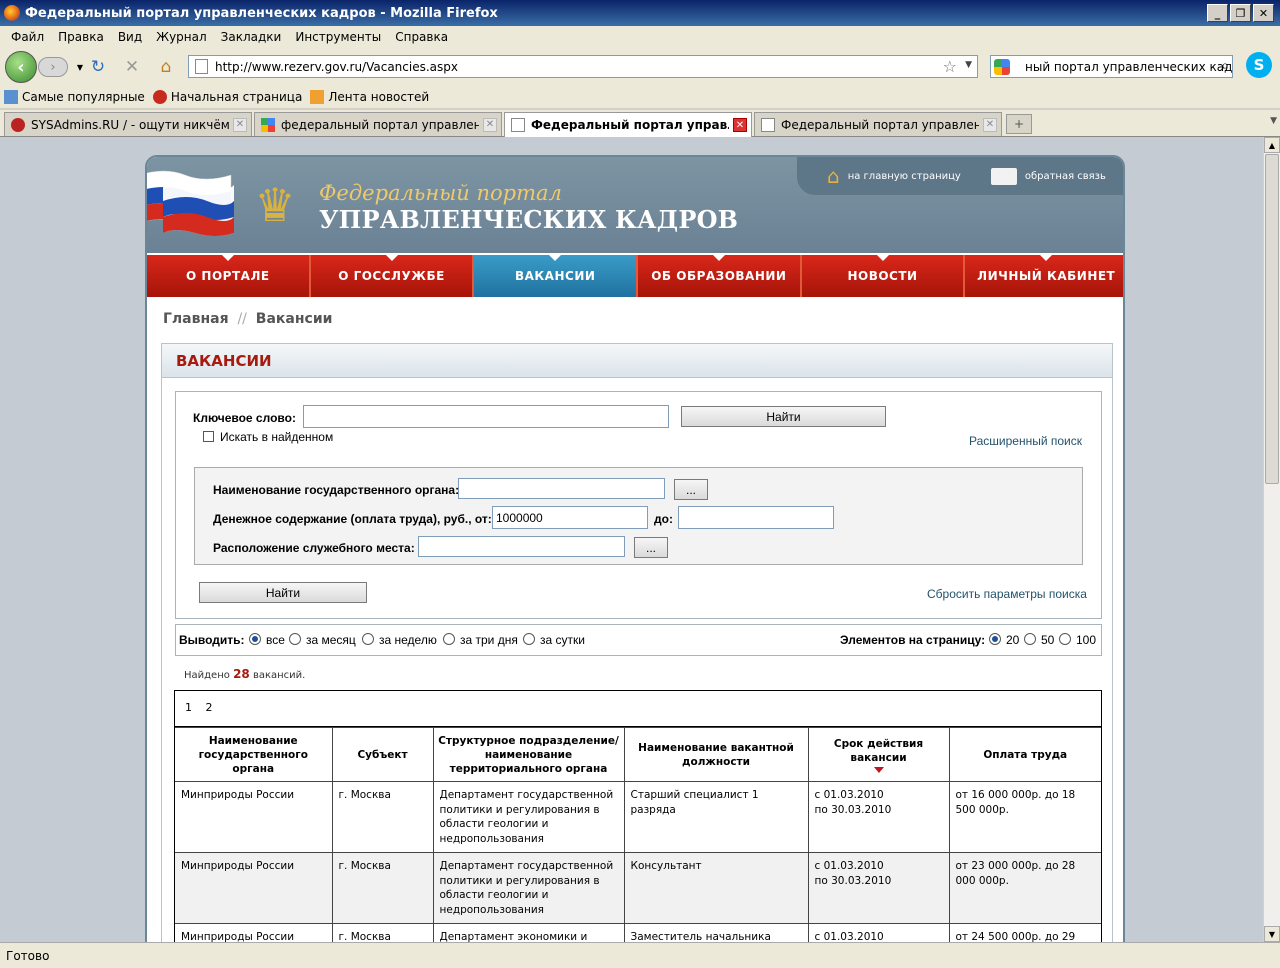  Describe the element at coordinates (11, 97) in the screenshot. I see `most-visited-icon` at that location.